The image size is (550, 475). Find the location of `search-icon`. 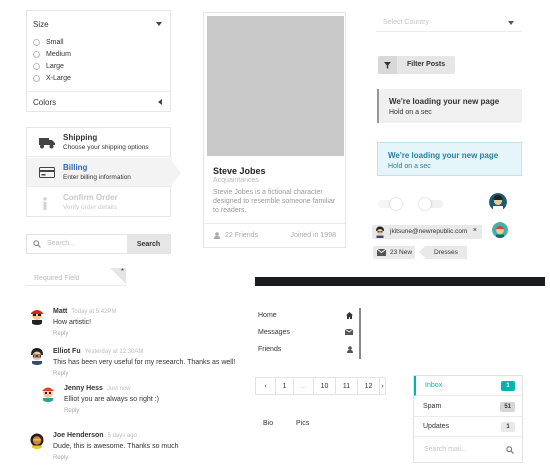

search-icon is located at coordinates (37, 244).